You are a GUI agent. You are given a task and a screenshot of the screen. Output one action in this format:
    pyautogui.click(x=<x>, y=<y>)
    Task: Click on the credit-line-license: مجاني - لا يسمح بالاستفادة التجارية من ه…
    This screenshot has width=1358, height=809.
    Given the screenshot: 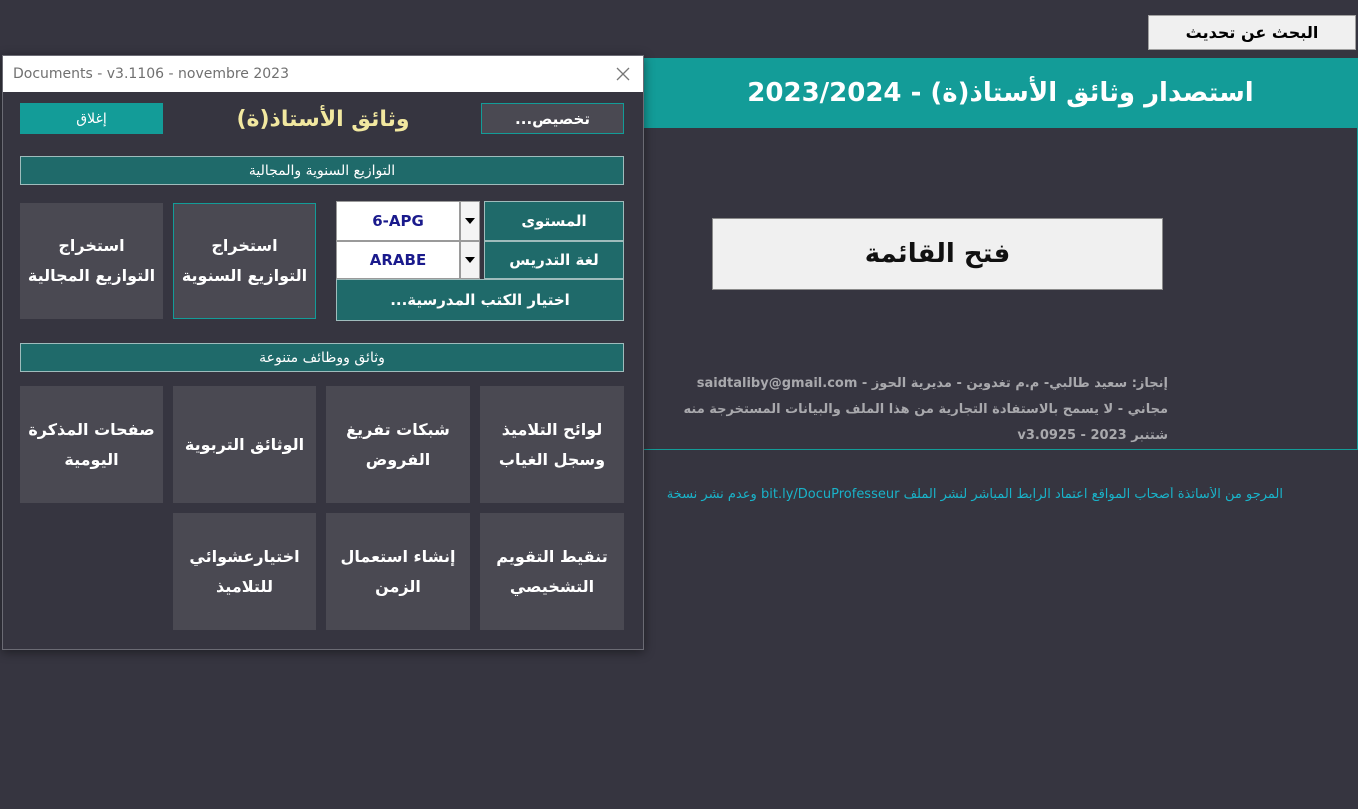 What is the action you would take?
    pyautogui.click(x=926, y=409)
    